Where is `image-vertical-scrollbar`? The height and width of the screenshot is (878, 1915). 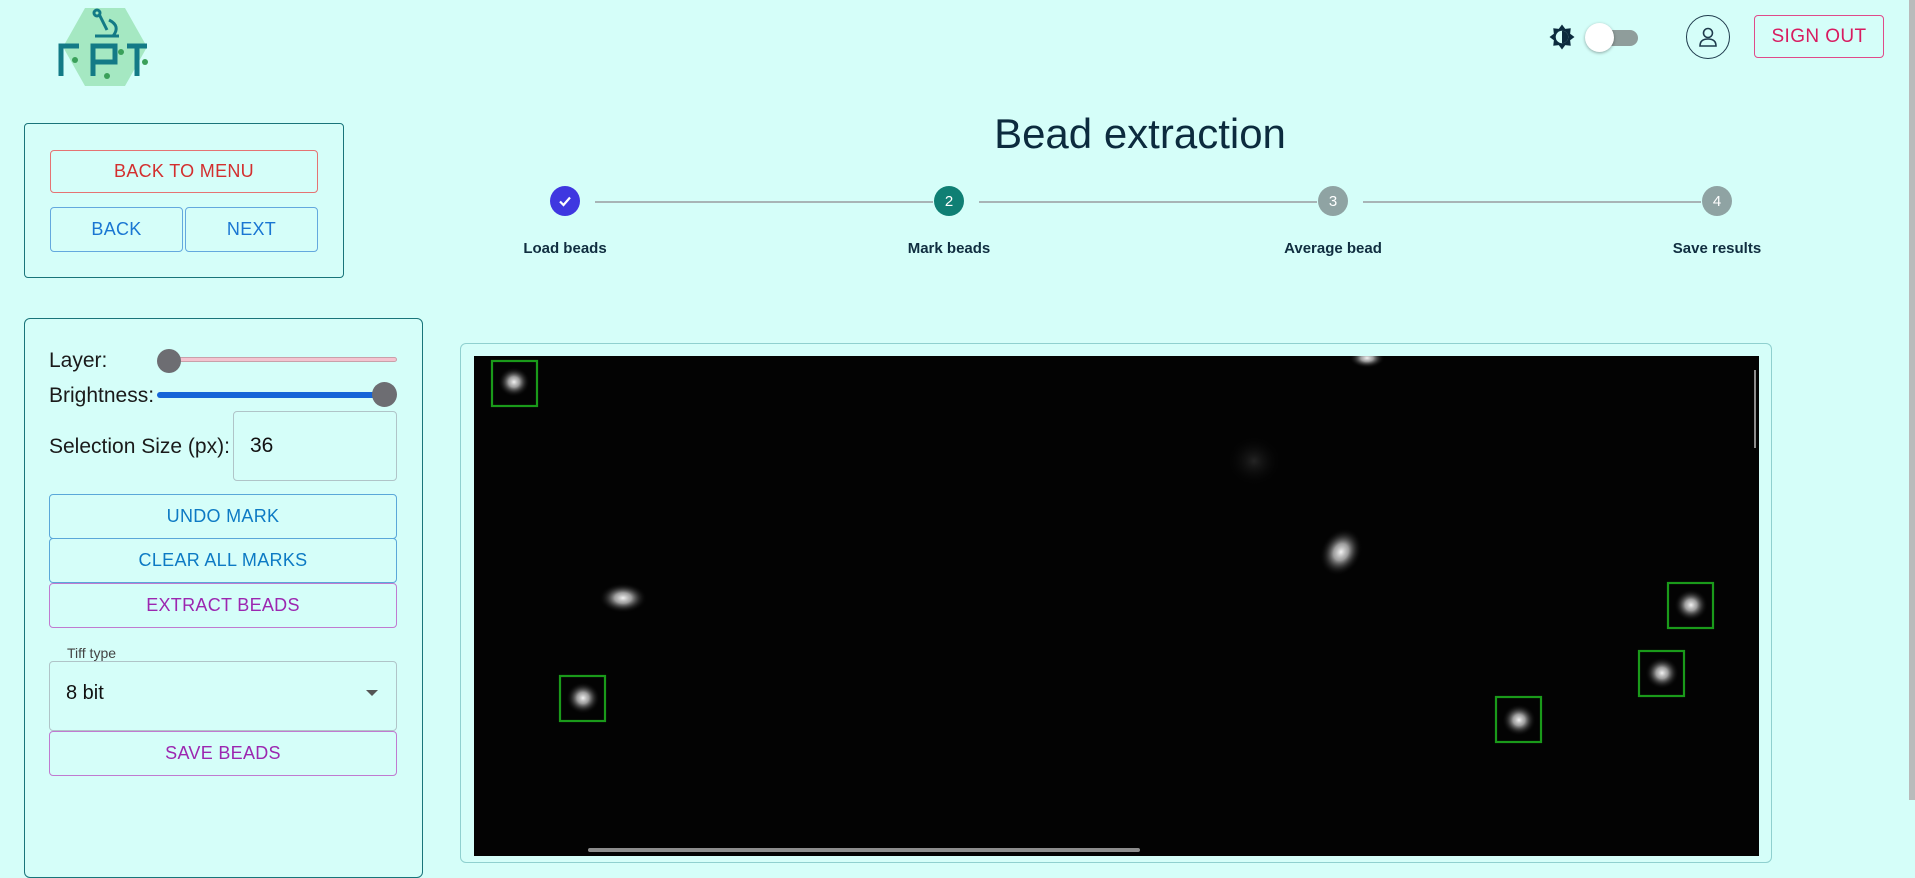
image-vertical-scrollbar is located at coordinates (1755, 409).